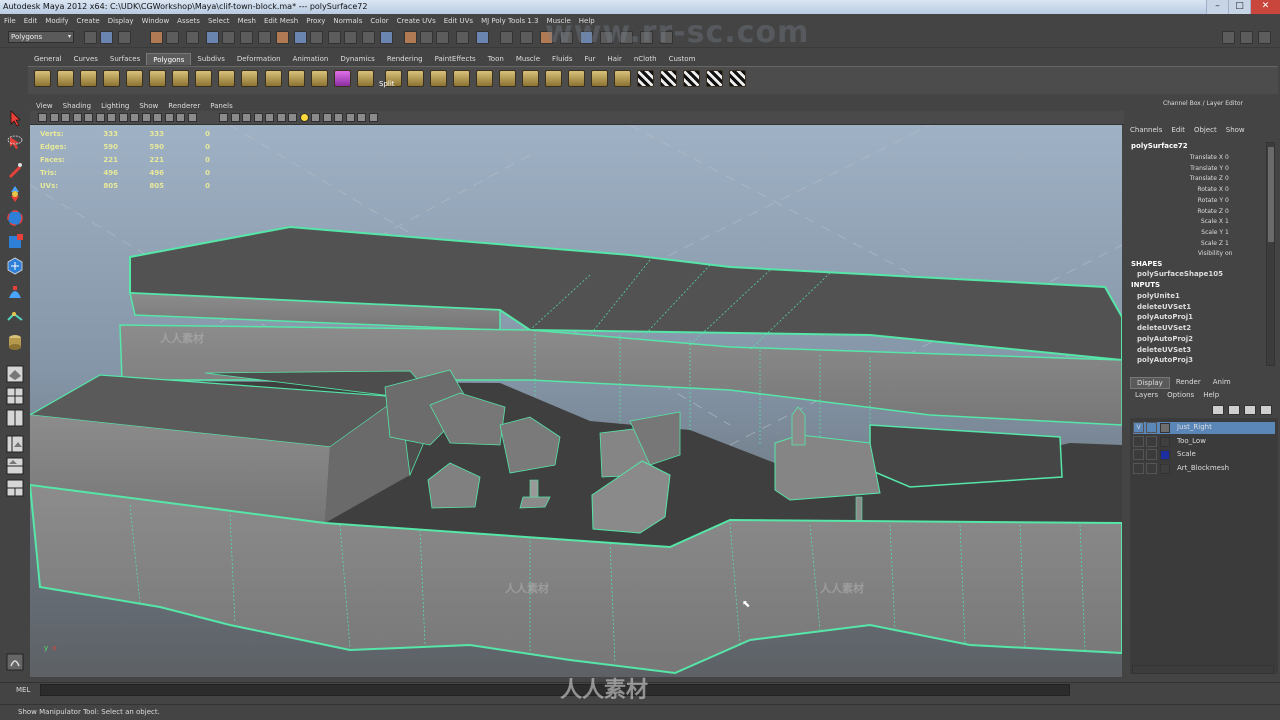 The height and width of the screenshot is (720, 1280). Describe the element at coordinates (188, 21) in the screenshot. I see `menu-assets: Assets` at that location.